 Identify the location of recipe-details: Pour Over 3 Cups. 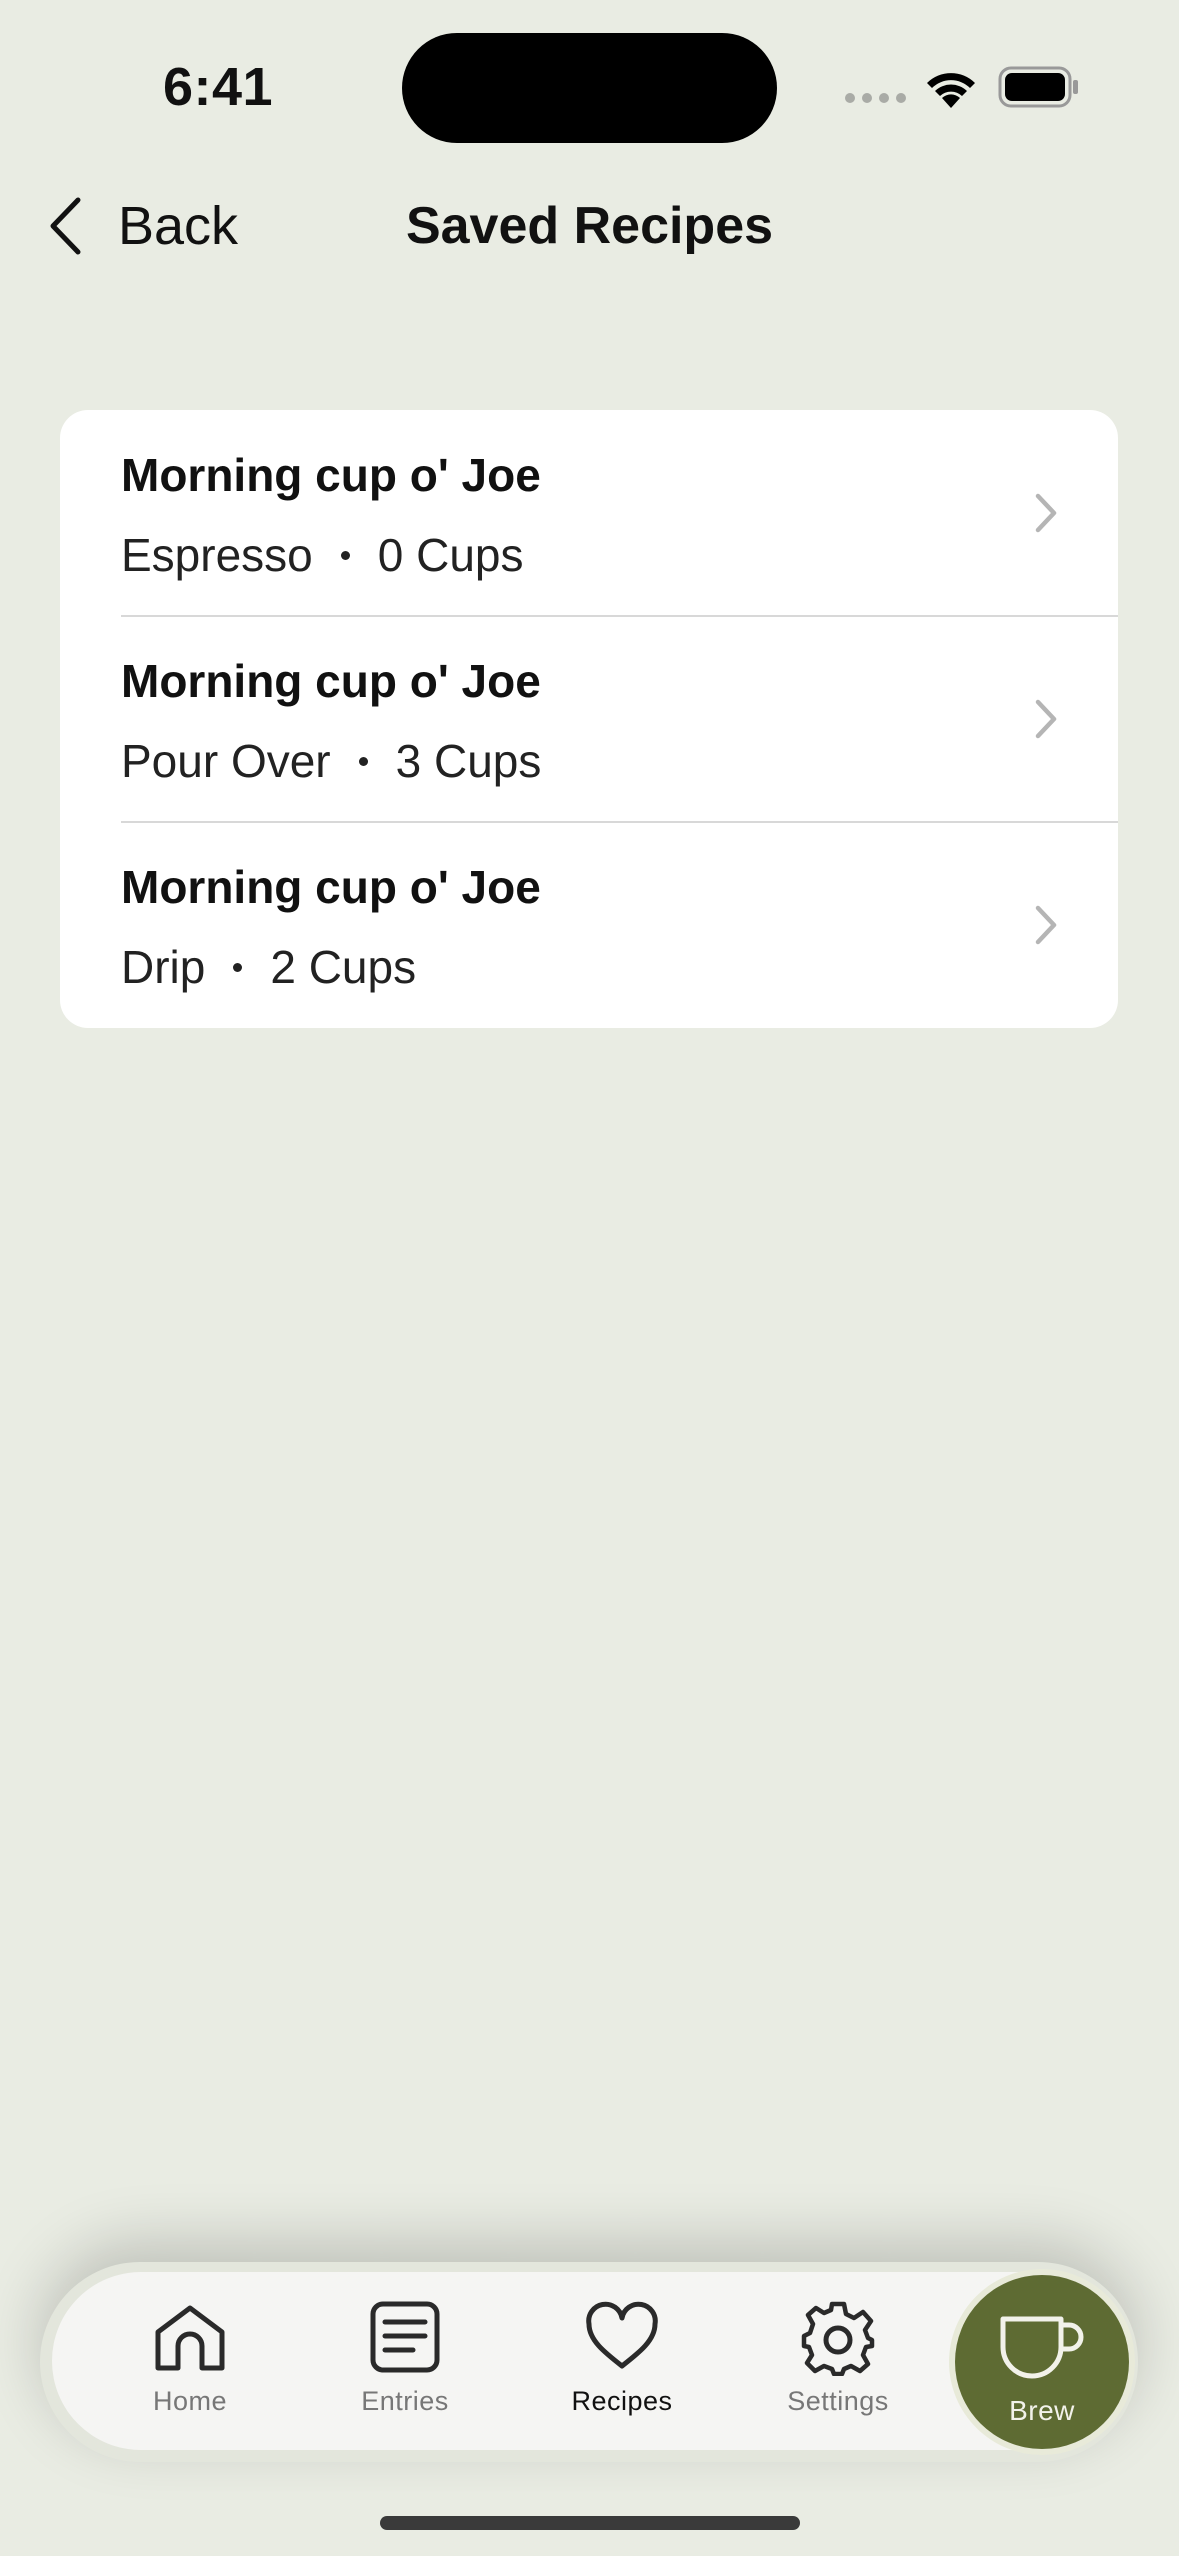
(331, 761).